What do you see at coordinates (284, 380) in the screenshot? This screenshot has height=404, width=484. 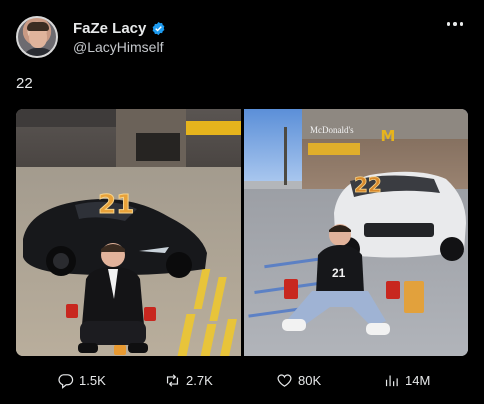 I see `like-icon` at bounding box center [284, 380].